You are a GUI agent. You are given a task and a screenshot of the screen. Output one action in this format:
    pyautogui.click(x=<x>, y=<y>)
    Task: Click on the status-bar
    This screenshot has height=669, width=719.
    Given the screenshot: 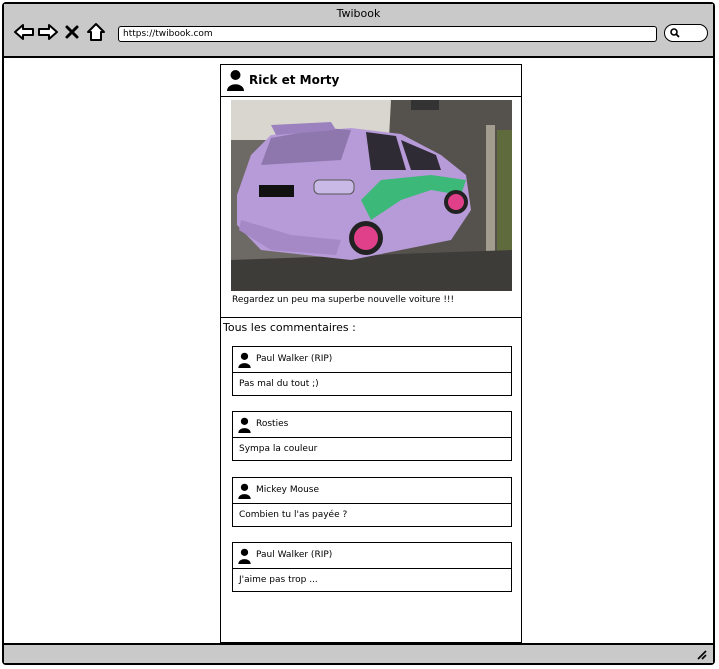 What is the action you would take?
    pyautogui.click(x=358, y=653)
    